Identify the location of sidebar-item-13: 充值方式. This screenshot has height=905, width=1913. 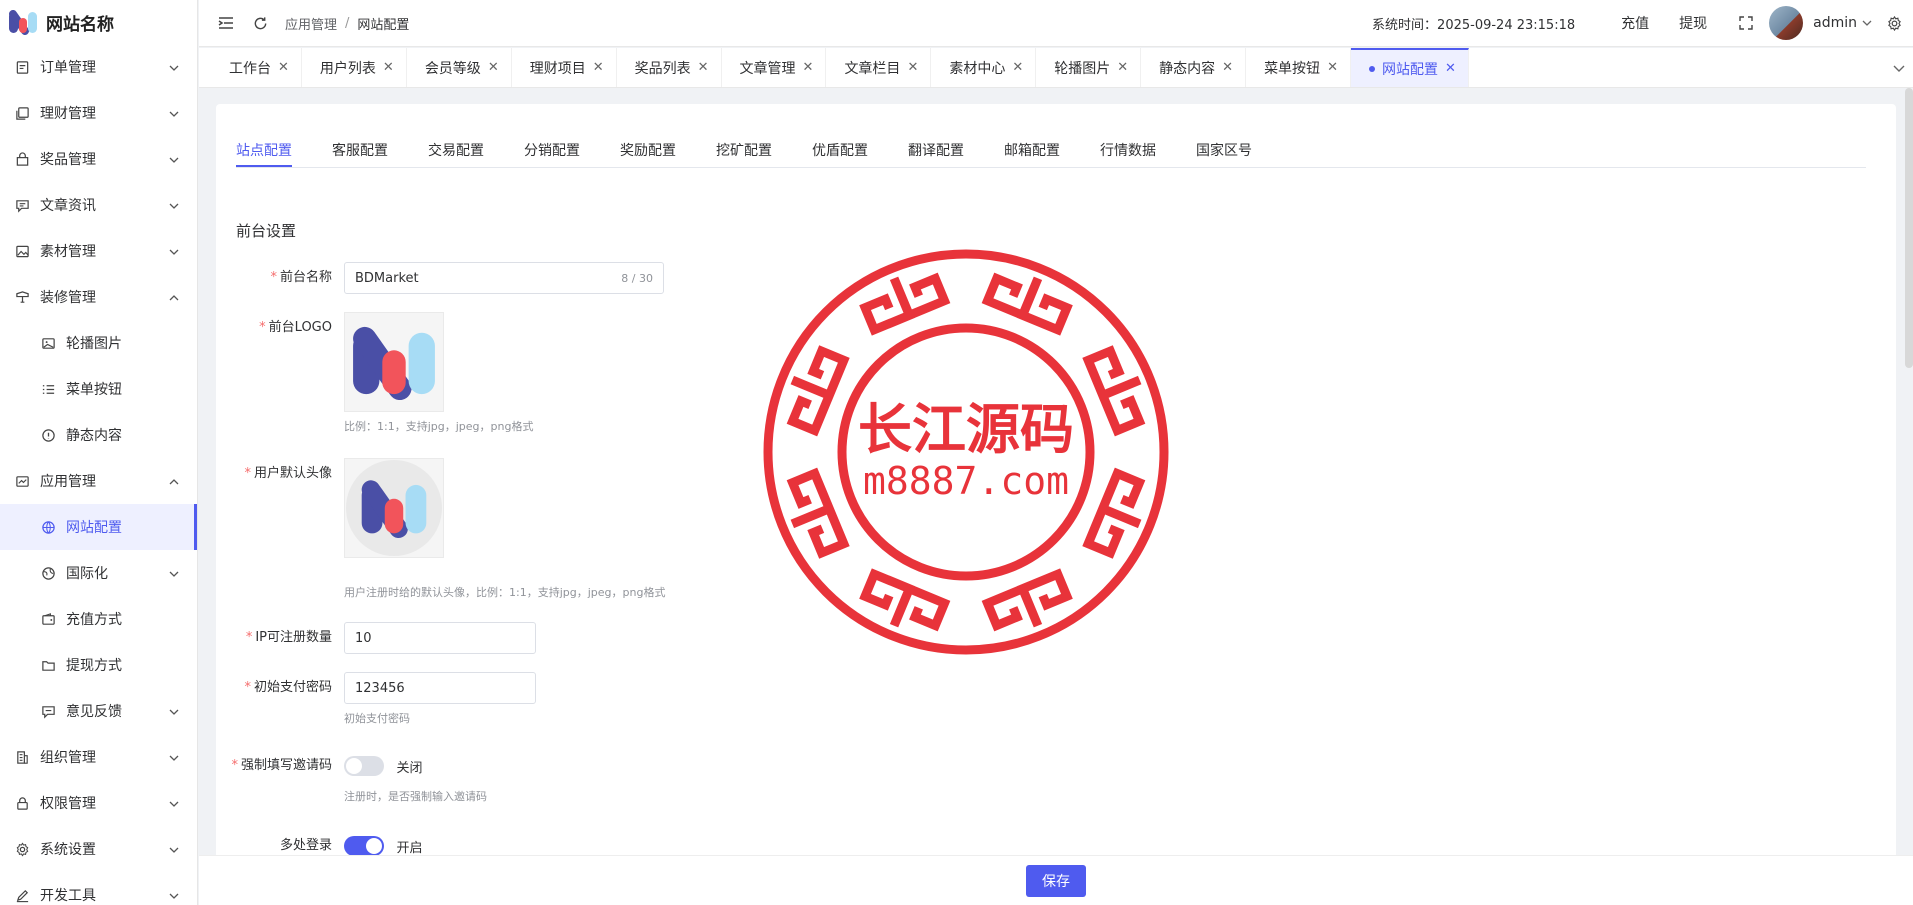
(98, 619).